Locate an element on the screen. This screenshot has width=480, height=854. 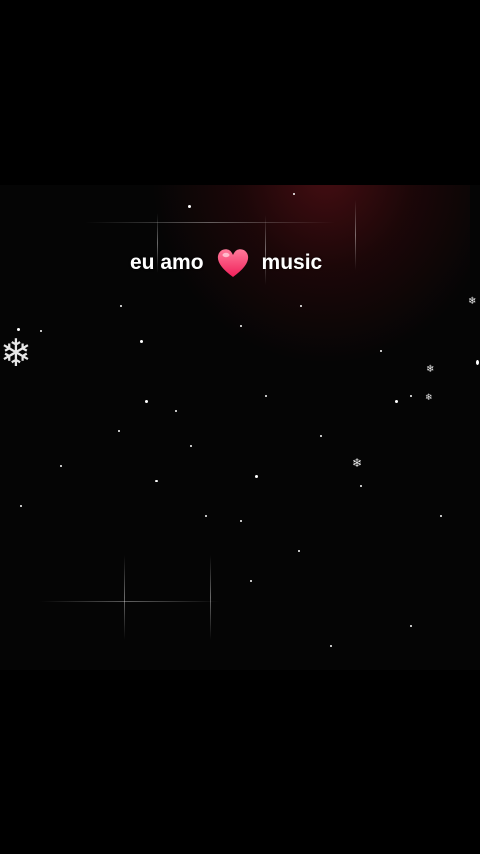
caption-text-end: music is located at coordinates (292, 262).